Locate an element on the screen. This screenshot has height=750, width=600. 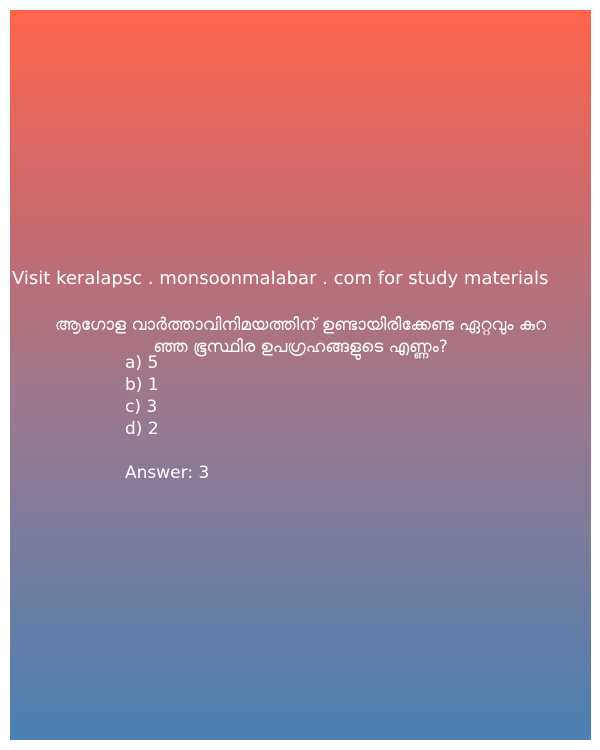
option-a: a) 5 is located at coordinates (142, 363).